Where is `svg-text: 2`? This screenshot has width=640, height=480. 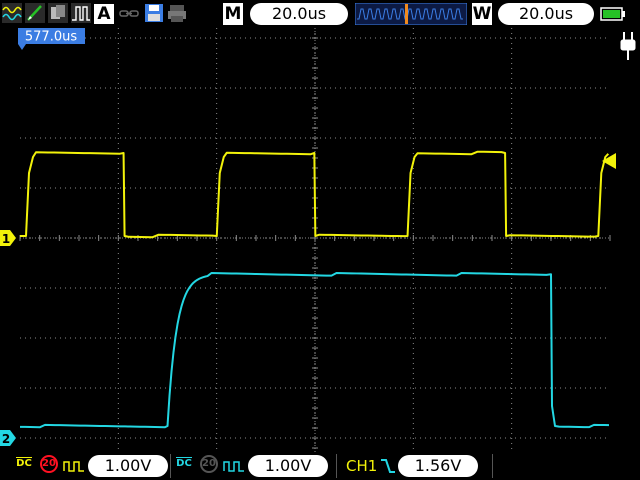
svg-text: 2 is located at coordinates (6, 439).